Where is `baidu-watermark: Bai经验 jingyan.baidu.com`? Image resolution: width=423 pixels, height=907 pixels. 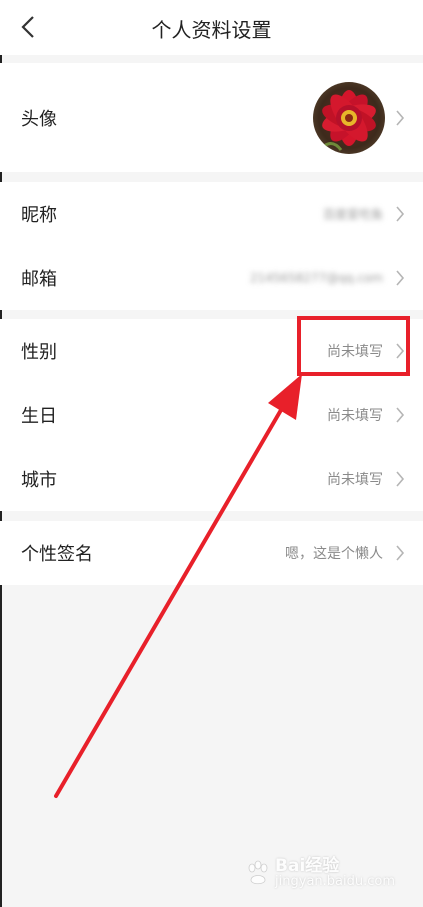
baidu-watermark: Bai经验 jingyan.baidu.com is located at coordinates (320, 872).